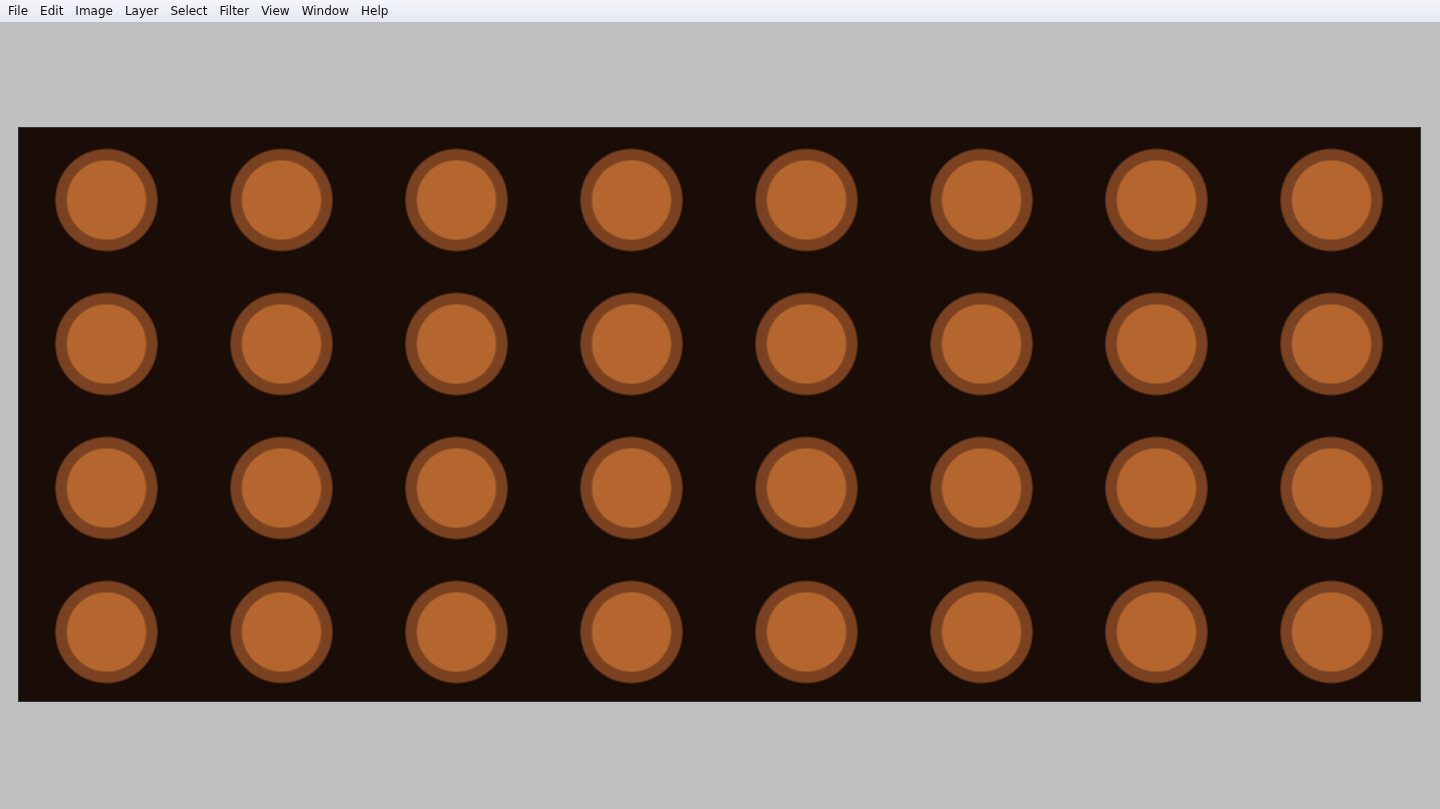  What do you see at coordinates (18, 11) in the screenshot?
I see `menu-item: File` at bounding box center [18, 11].